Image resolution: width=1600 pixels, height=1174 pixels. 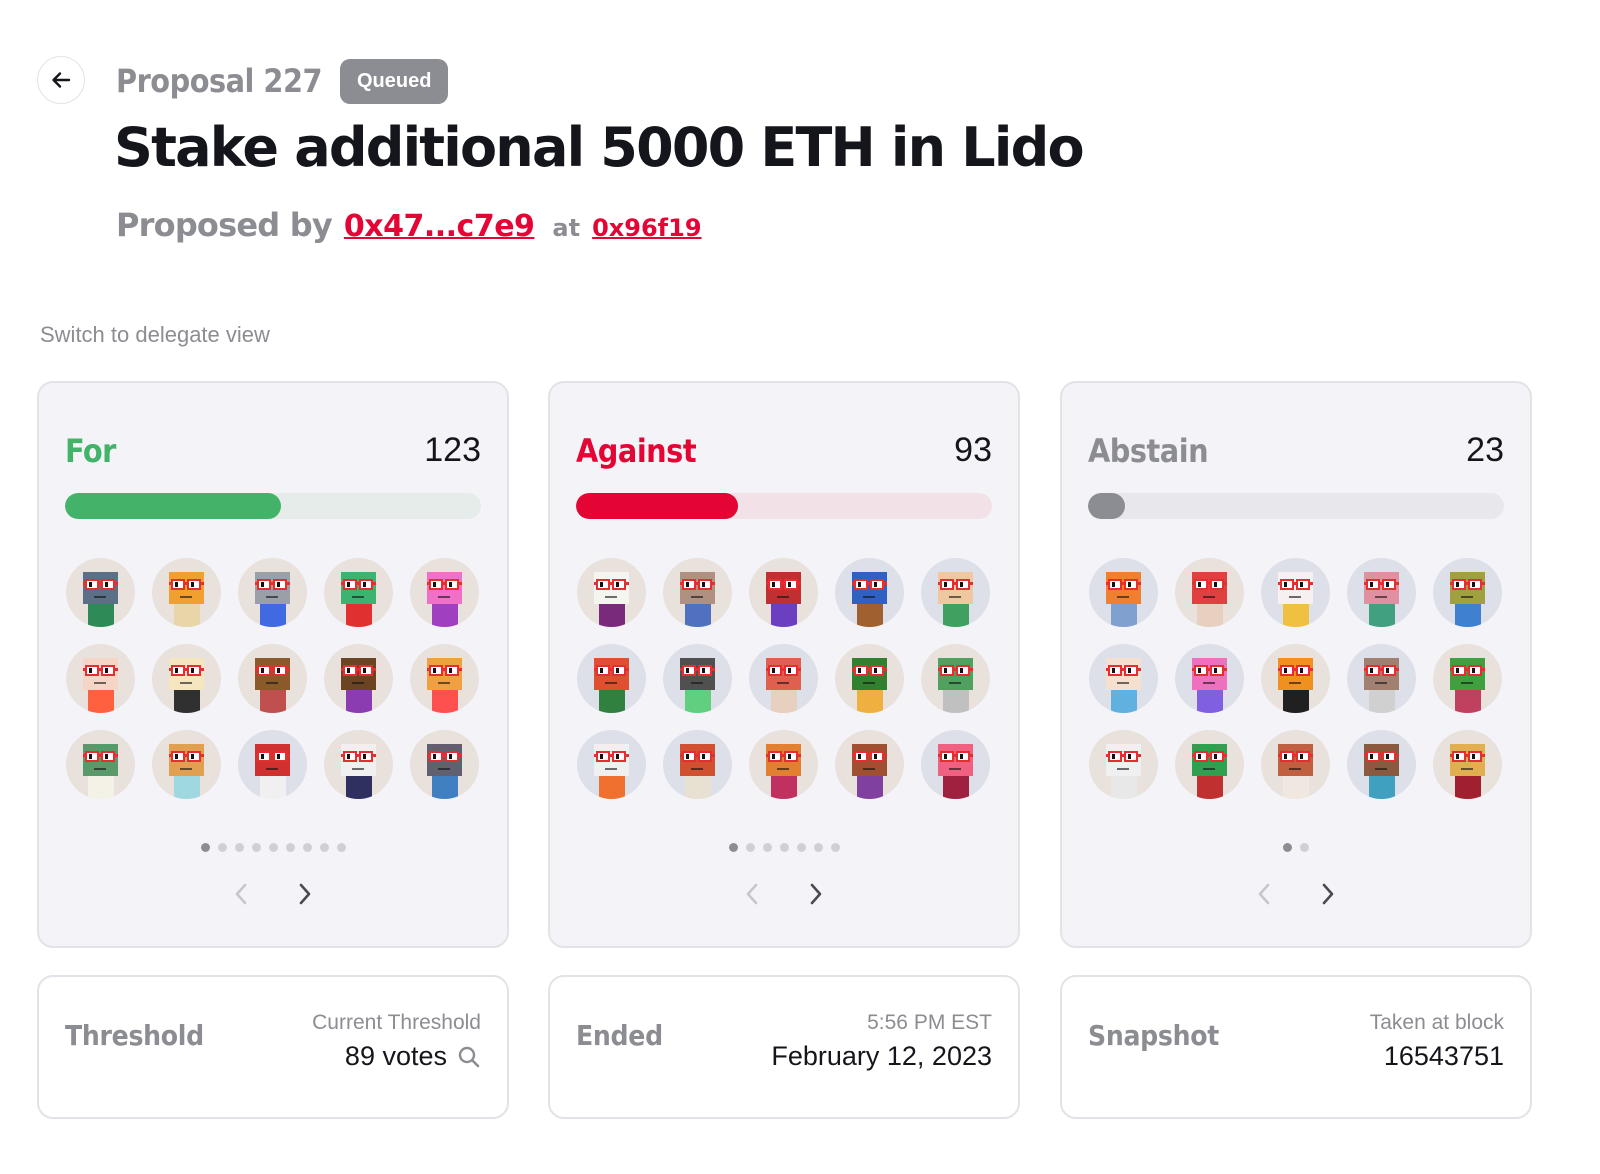 What do you see at coordinates (439, 226) in the screenshot?
I see `proposer-address-link: 0x47...c7e9` at bounding box center [439, 226].